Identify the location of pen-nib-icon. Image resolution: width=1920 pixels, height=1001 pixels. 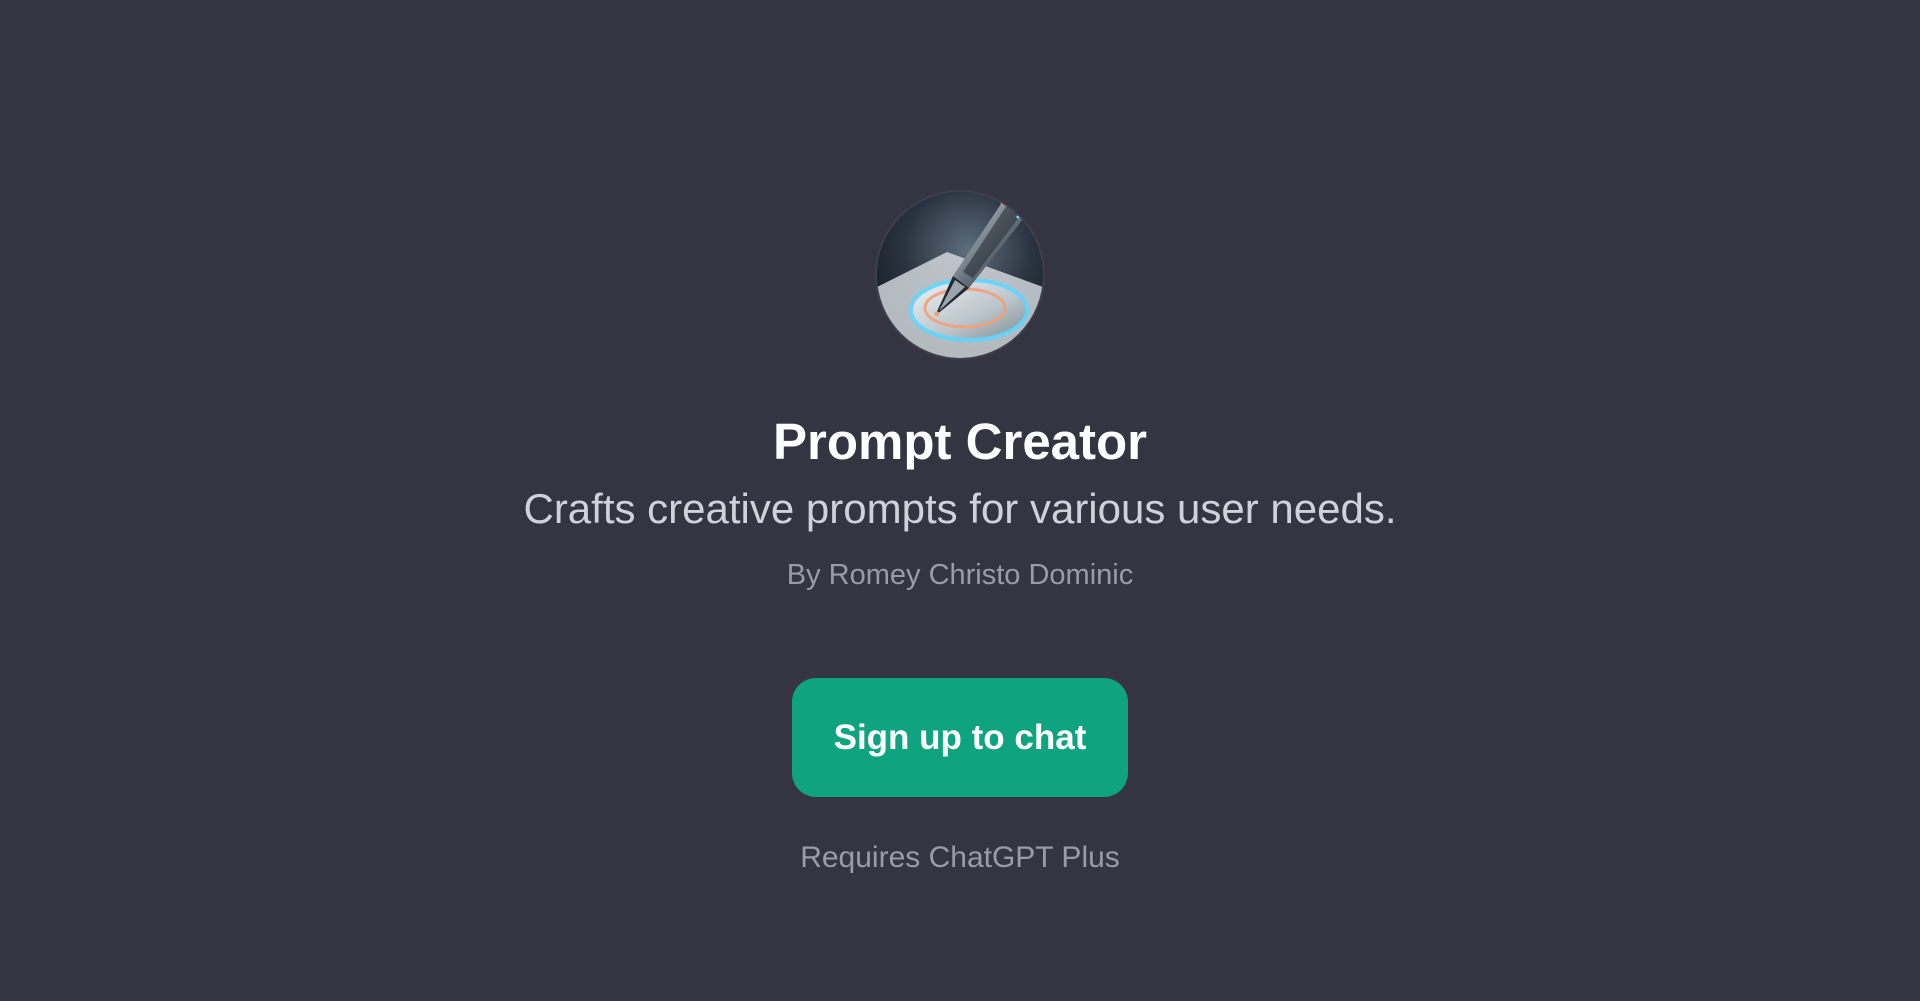
(960, 275).